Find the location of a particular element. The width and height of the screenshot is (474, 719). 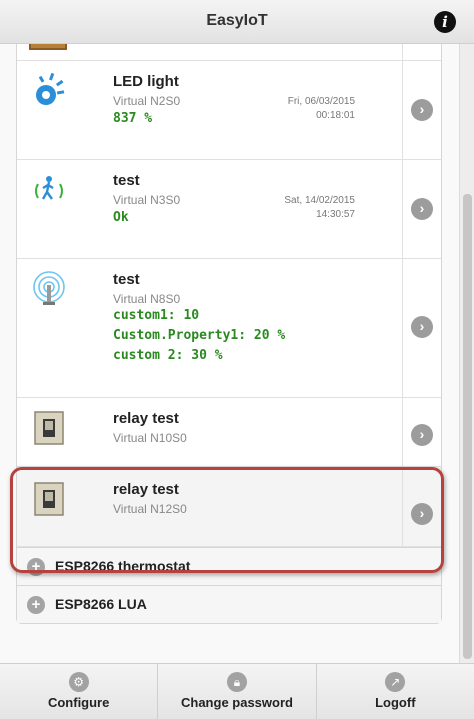

lock-icon: 🔒︎ is located at coordinates (236, 682).